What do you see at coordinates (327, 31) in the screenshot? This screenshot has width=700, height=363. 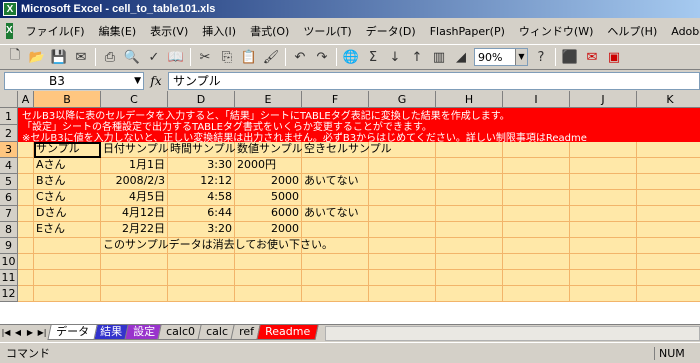 I see `menu-tools: ツール(T)` at bounding box center [327, 31].